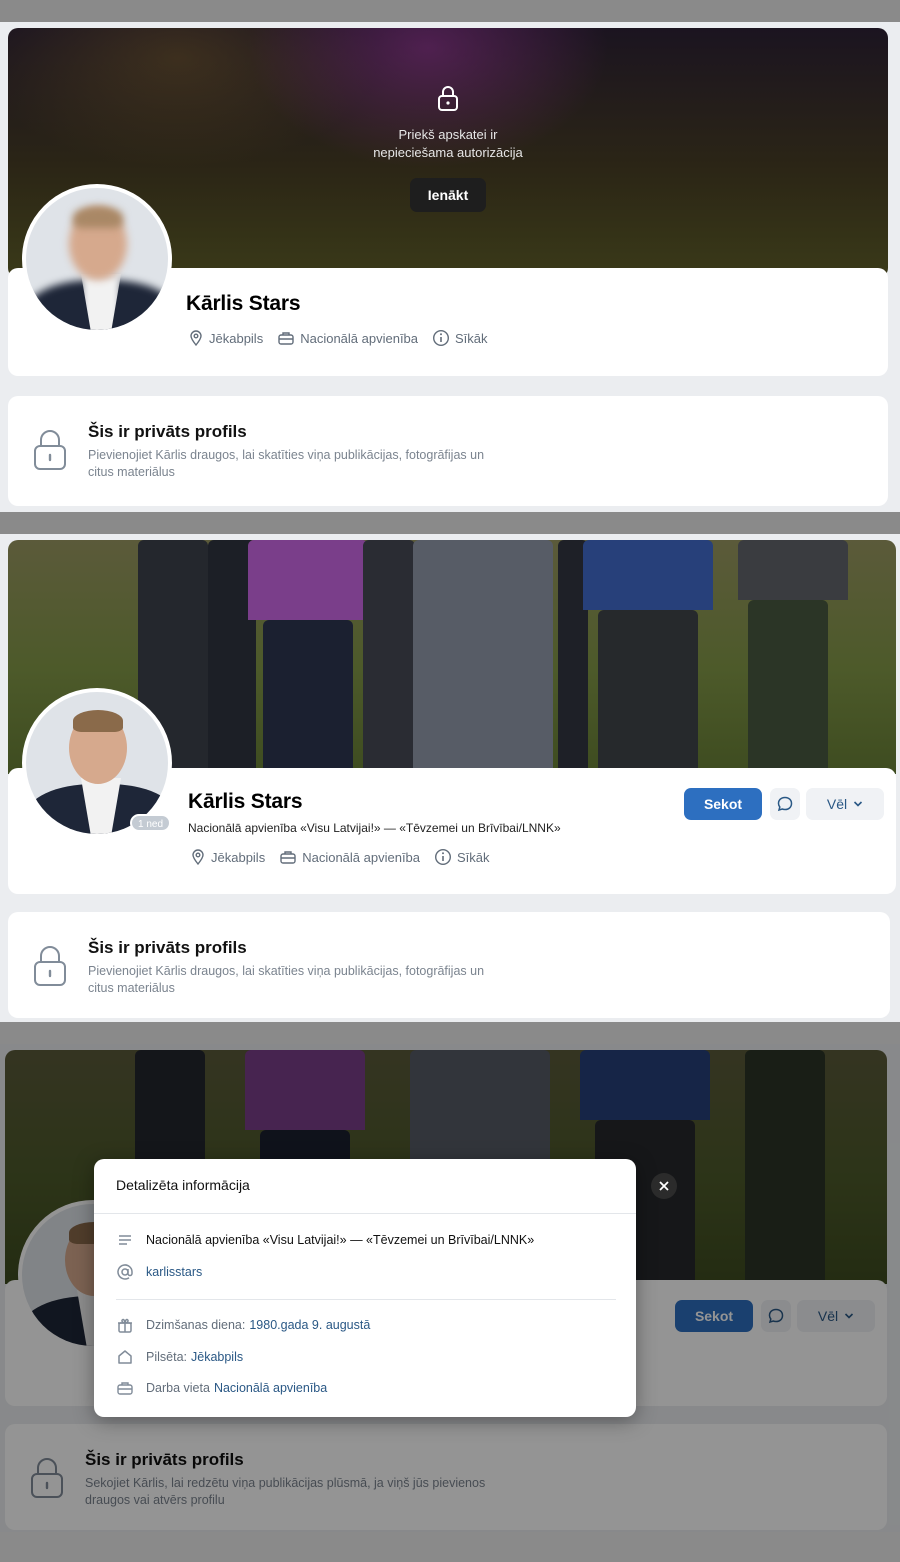  What do you see at coordinates (97, 259) in the screenshot?
I see `avatar-blurred` at bounding box center [97, 259].